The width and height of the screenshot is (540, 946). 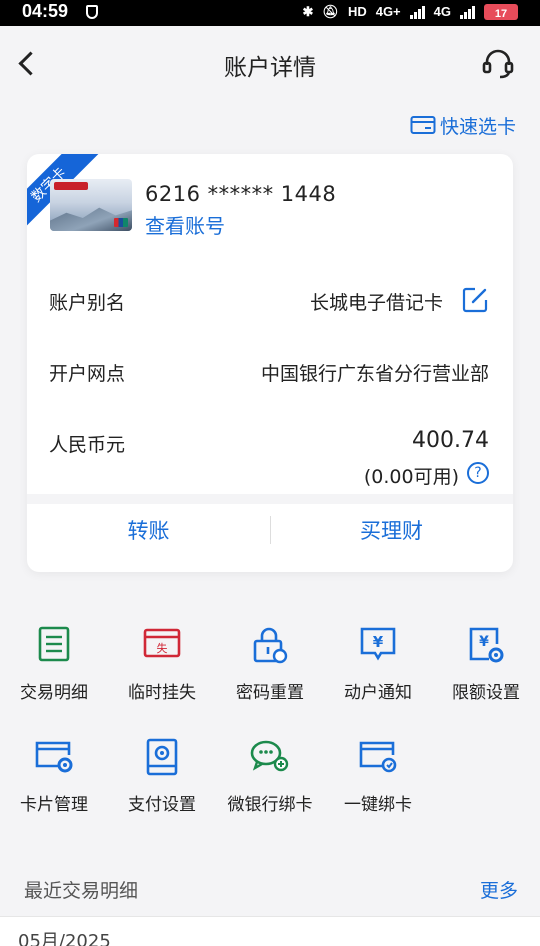 What do you see at coordinates (374, 374) in the screenshot?
I see `branch-value: 中国银行广东省分行营业部` at bounding box center [374, 374].